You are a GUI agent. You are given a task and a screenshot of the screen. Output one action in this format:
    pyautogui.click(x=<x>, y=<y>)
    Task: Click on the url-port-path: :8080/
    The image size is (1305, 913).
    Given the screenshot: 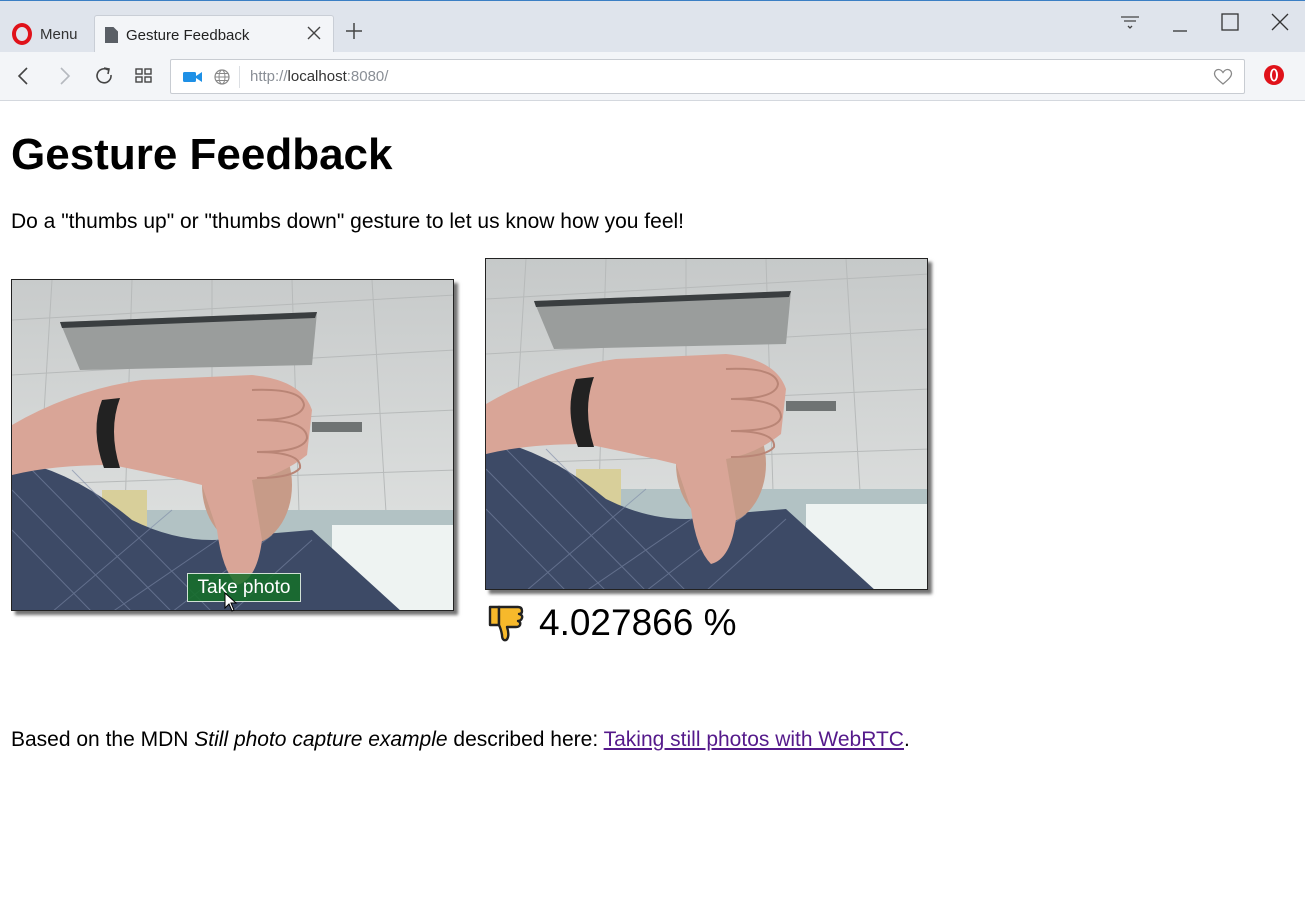 What is the action you would take?
    pyautogui.click(x=367, y=76)
    